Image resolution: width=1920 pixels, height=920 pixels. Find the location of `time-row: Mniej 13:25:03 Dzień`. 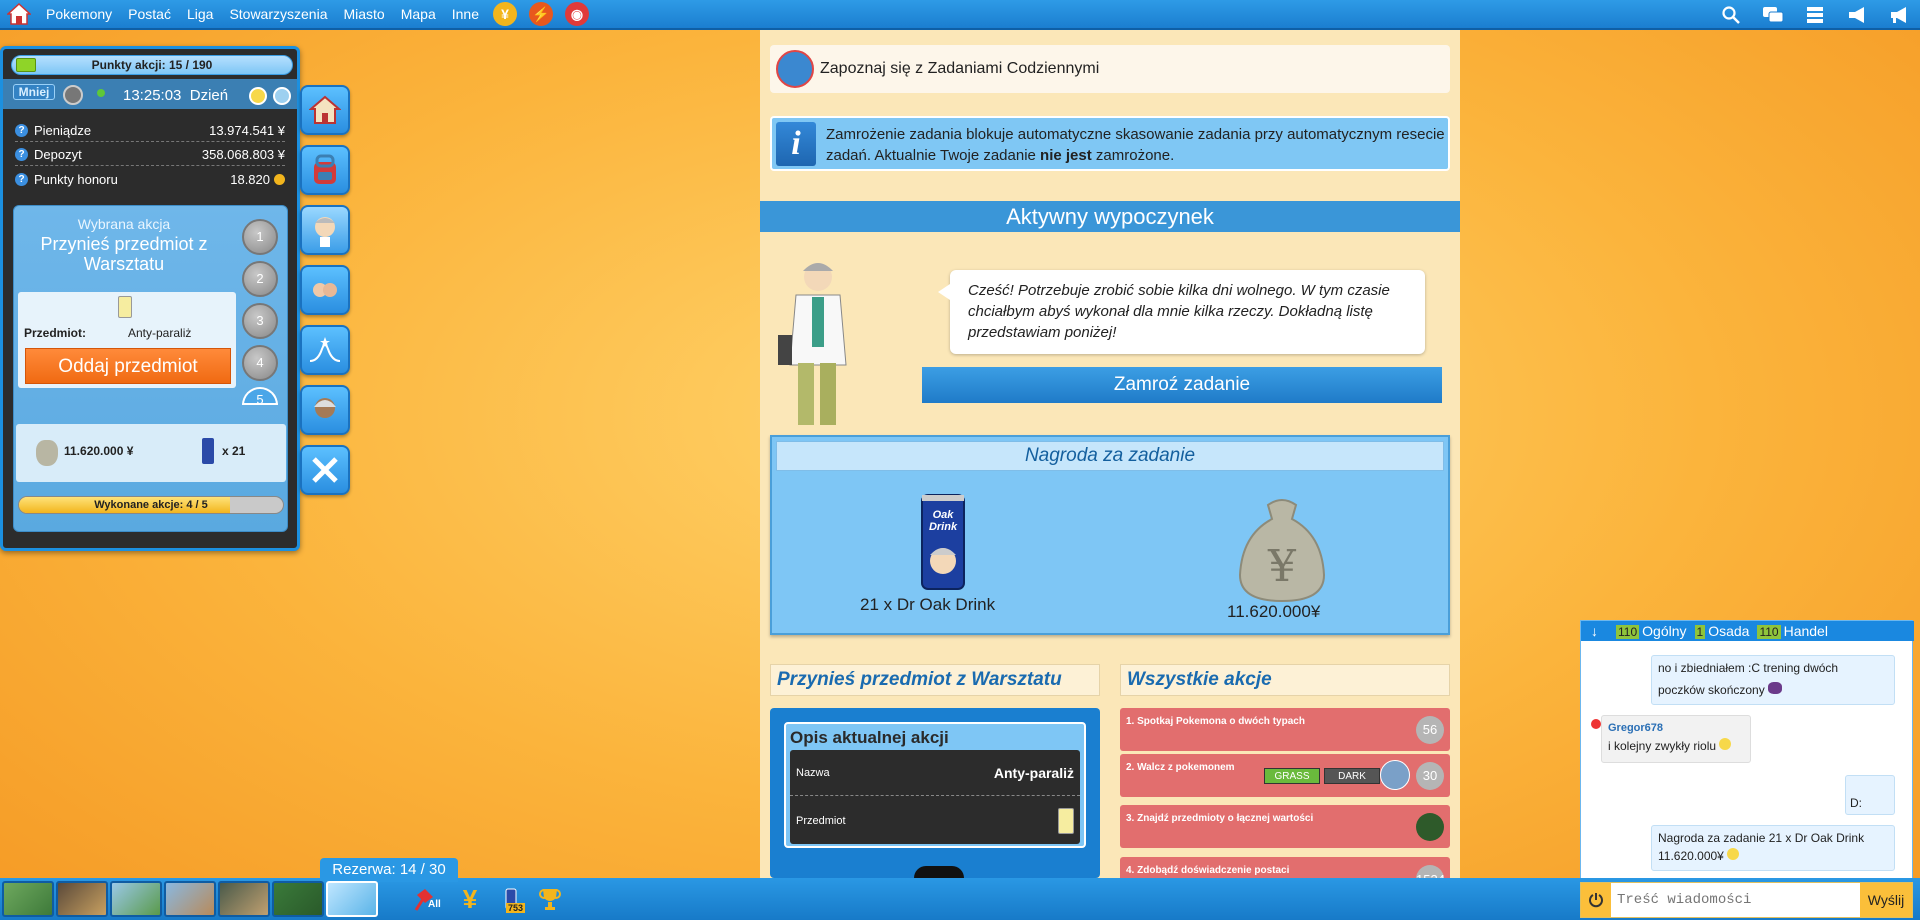

time-row: Mniej 13:25:03 Dzień is located at coordinates (150, 94).